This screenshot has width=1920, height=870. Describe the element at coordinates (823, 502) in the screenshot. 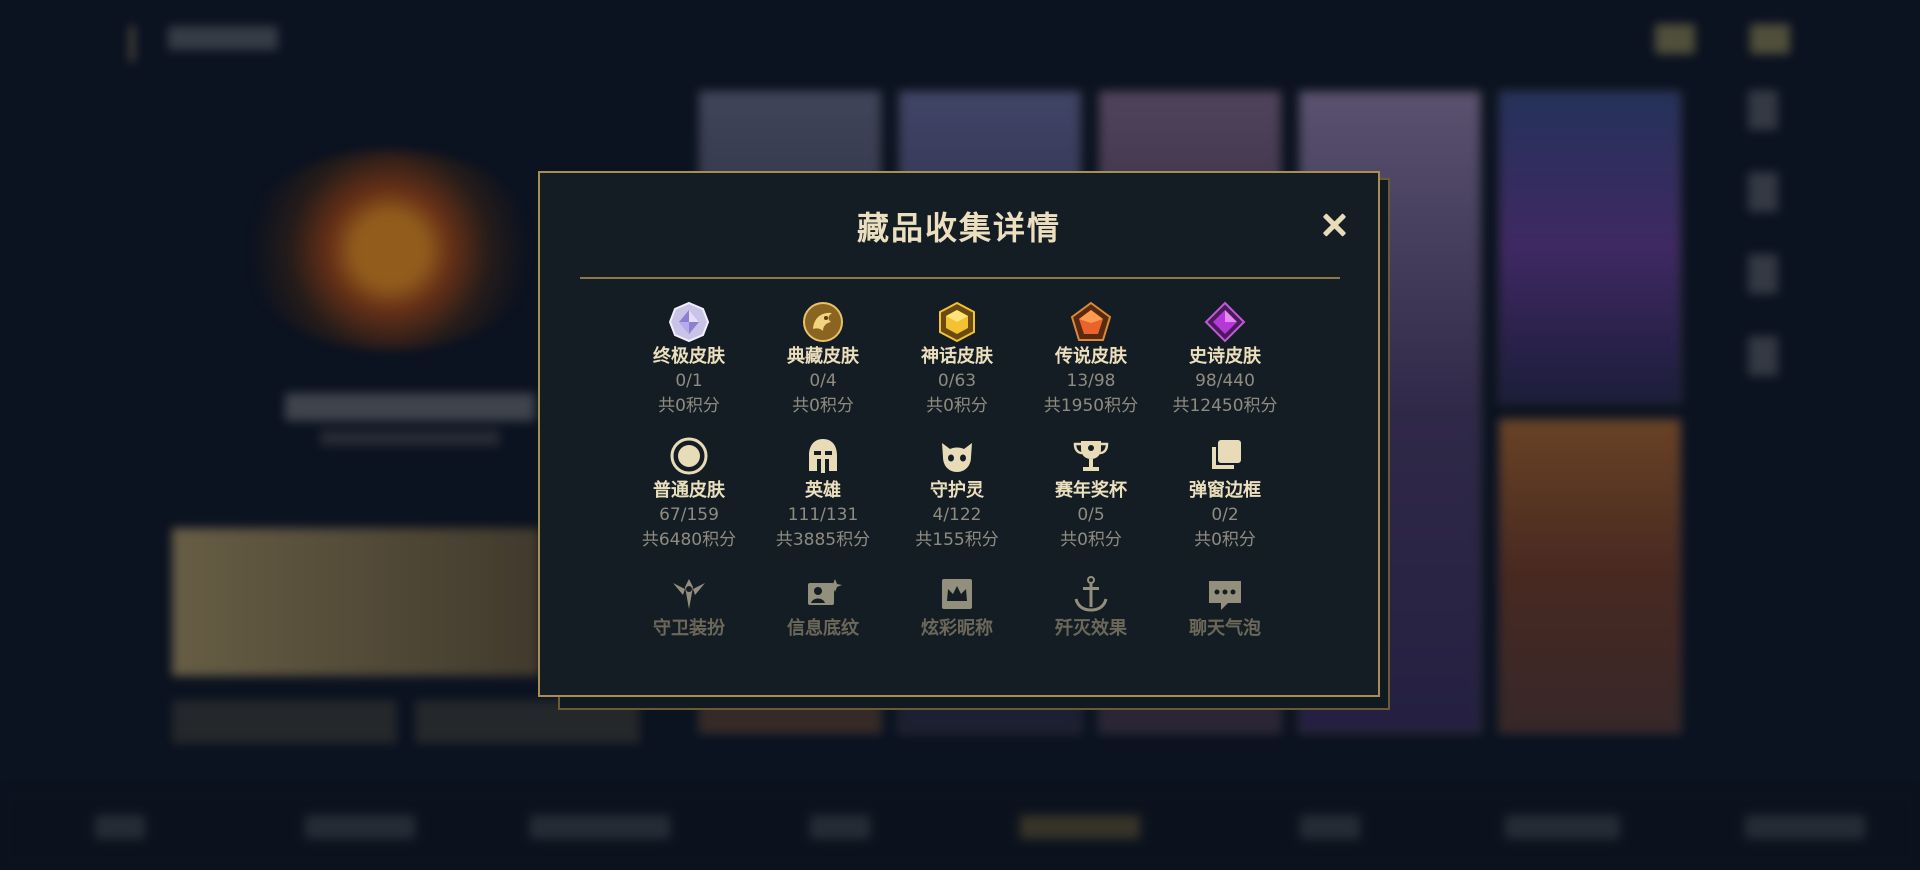

I see `category-champions: 英雄 111/131 共3885积分` at that location.